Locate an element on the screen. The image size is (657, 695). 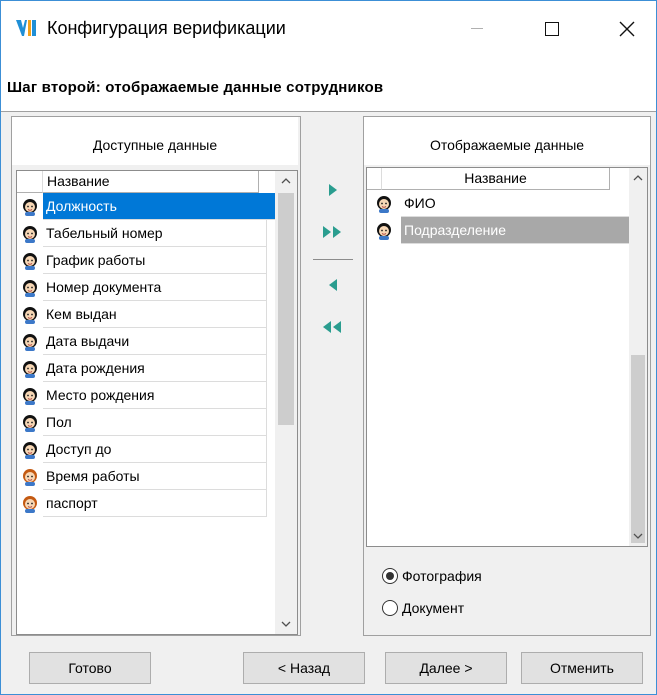
list-item: паспорт is located at coordinates (151, 503).